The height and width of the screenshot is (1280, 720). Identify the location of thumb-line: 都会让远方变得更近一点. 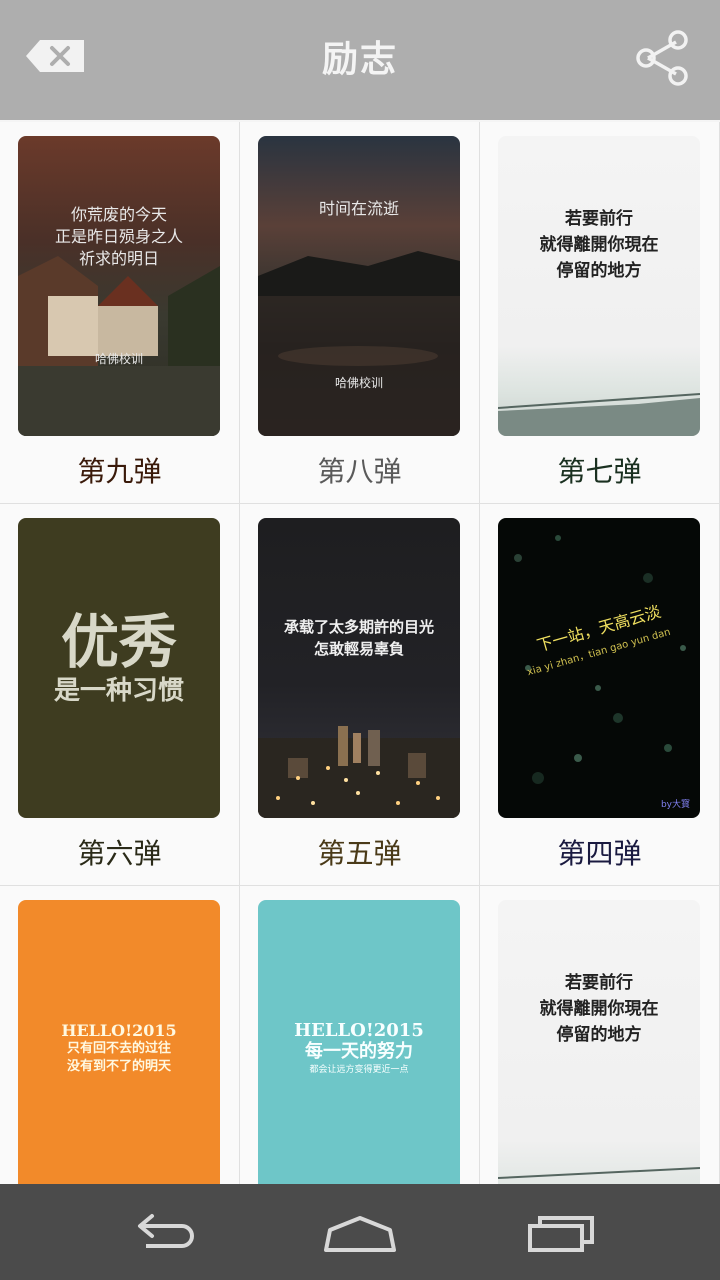
(359, 1070).